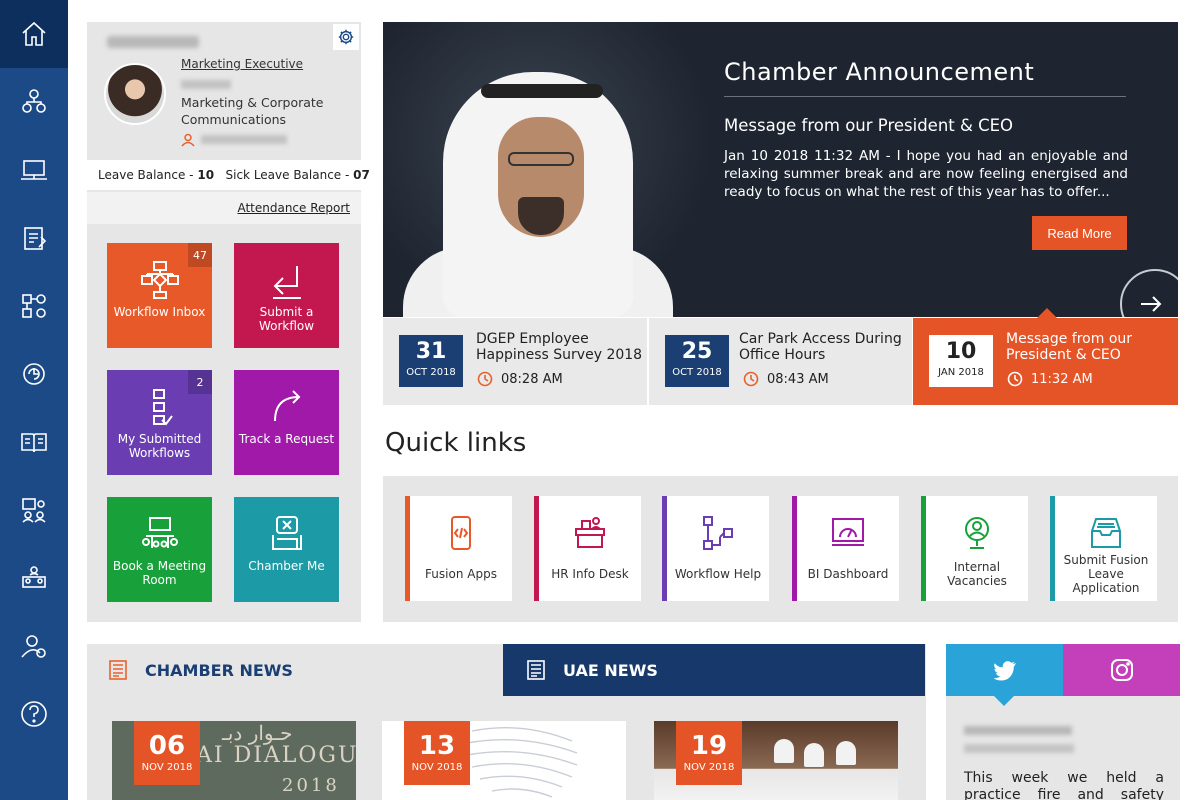 The image size is (1200, 800). Describe the element at coordinates (845, 548) in the screenshot. I see `quick-link-bi-dashboard: BI Dashboard` at that location.